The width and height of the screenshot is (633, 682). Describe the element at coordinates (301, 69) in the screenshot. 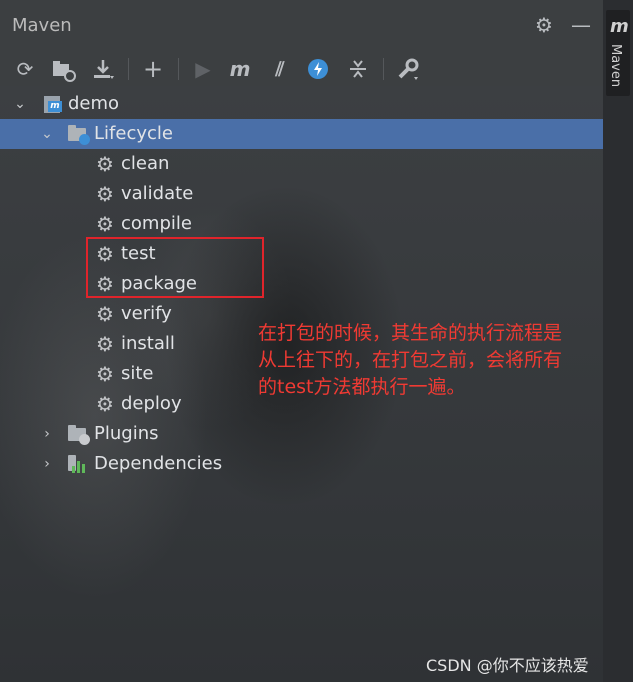

I see `maven-toolbar: ⟳ + ▶ m ⫽` at that location.